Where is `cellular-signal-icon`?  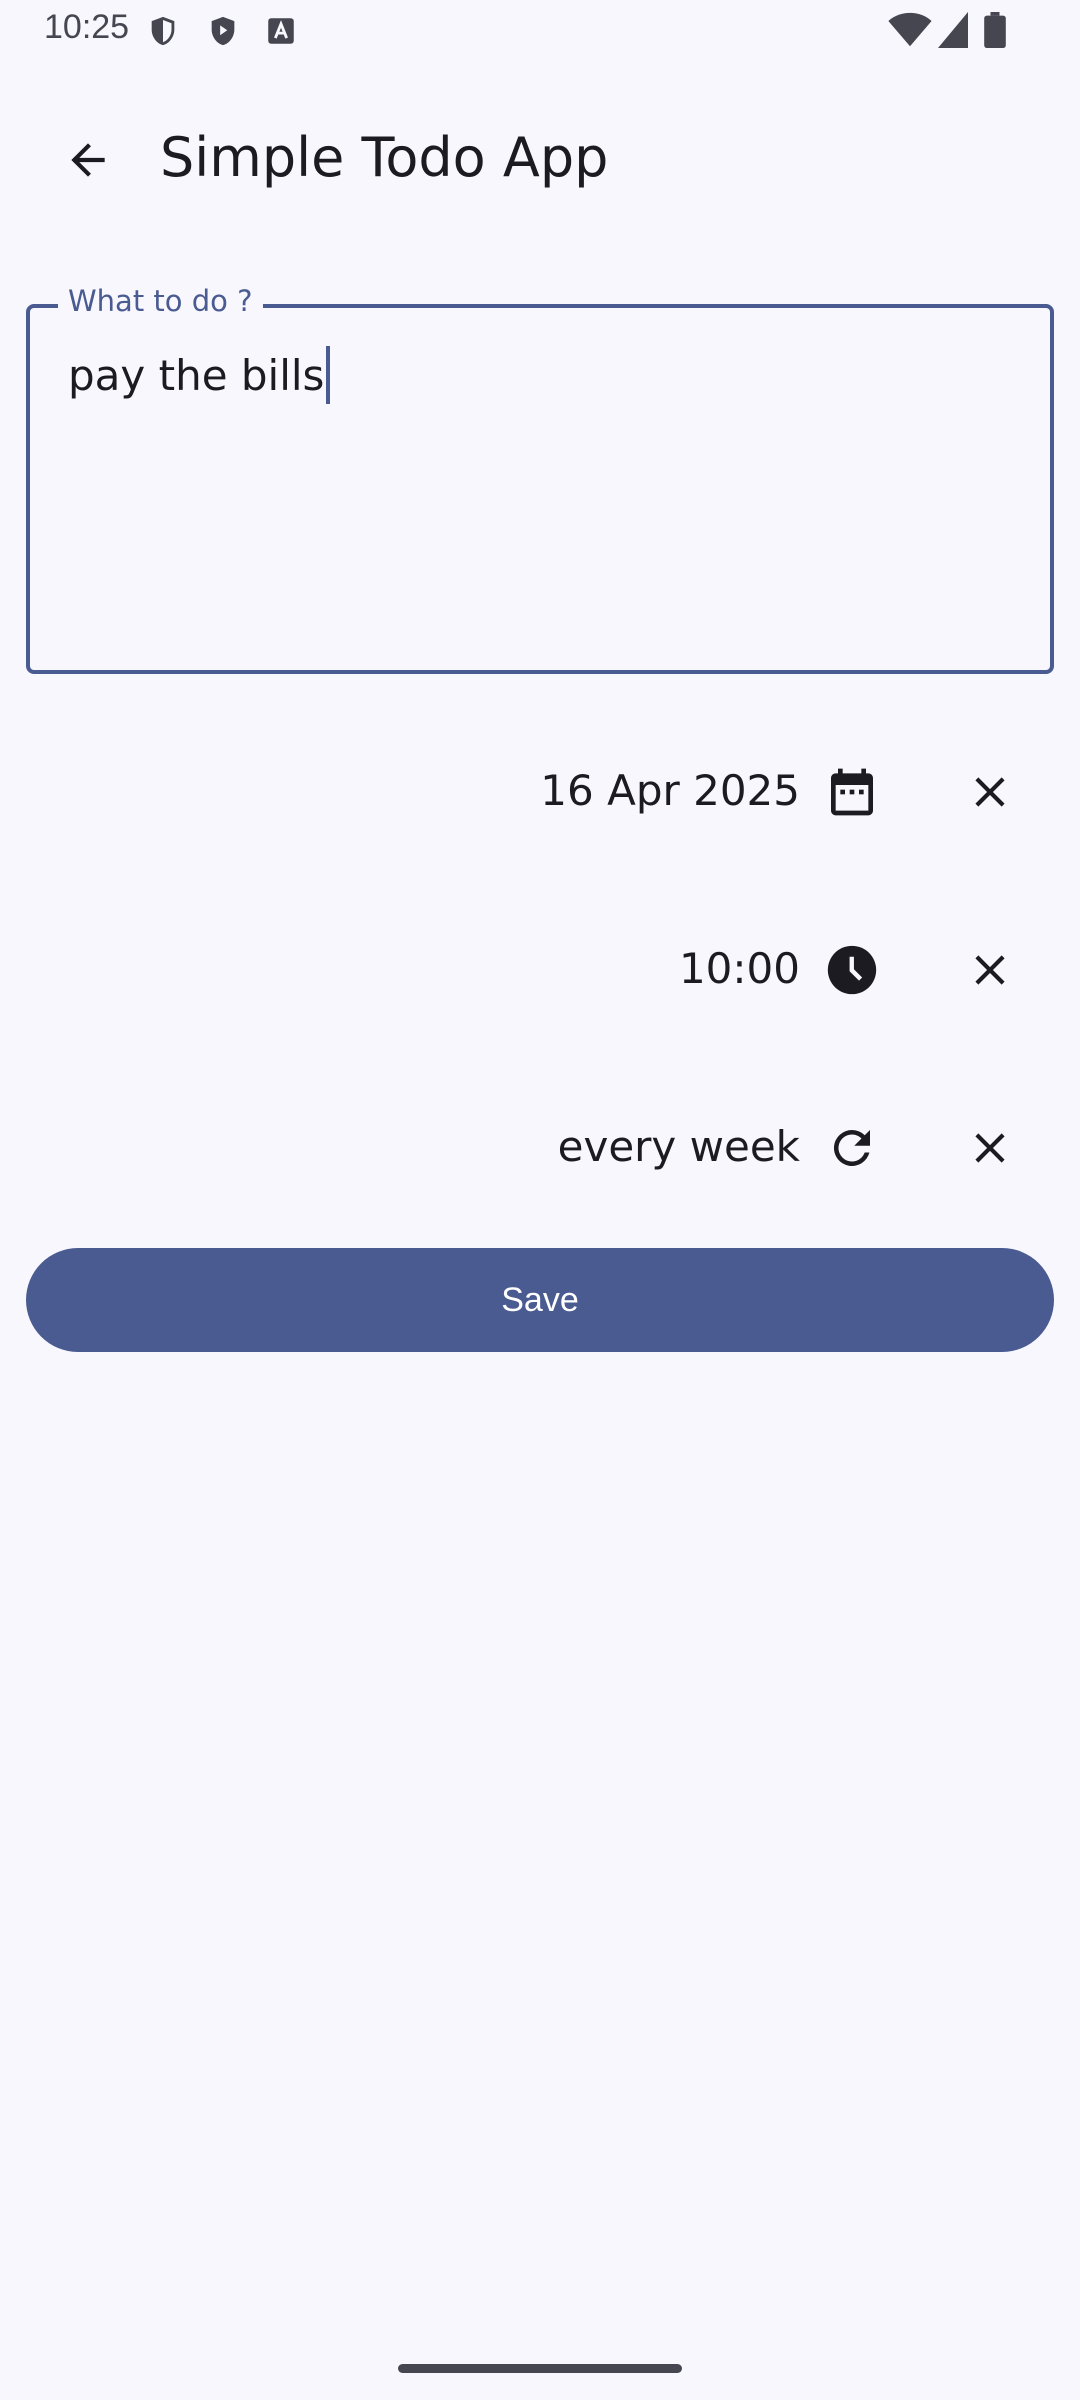
cellular-signal-icon is located at coordinates (953, 30).